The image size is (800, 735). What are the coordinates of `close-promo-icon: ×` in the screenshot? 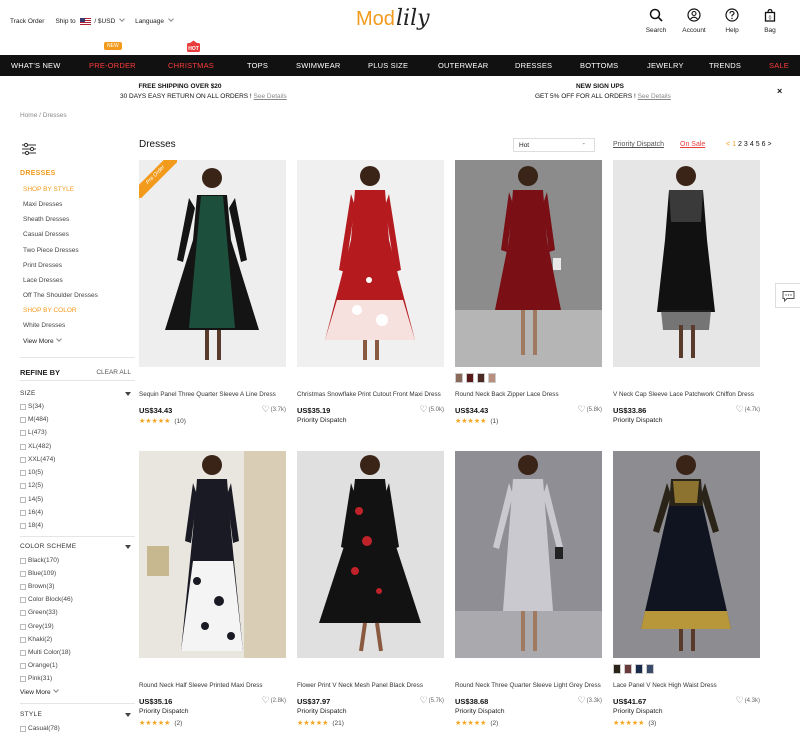 It's located at (779, 91).